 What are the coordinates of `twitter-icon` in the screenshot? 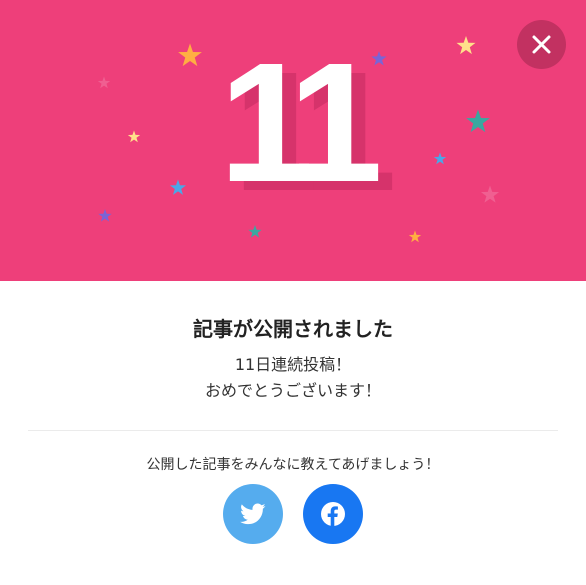 It's located at (253, 514).